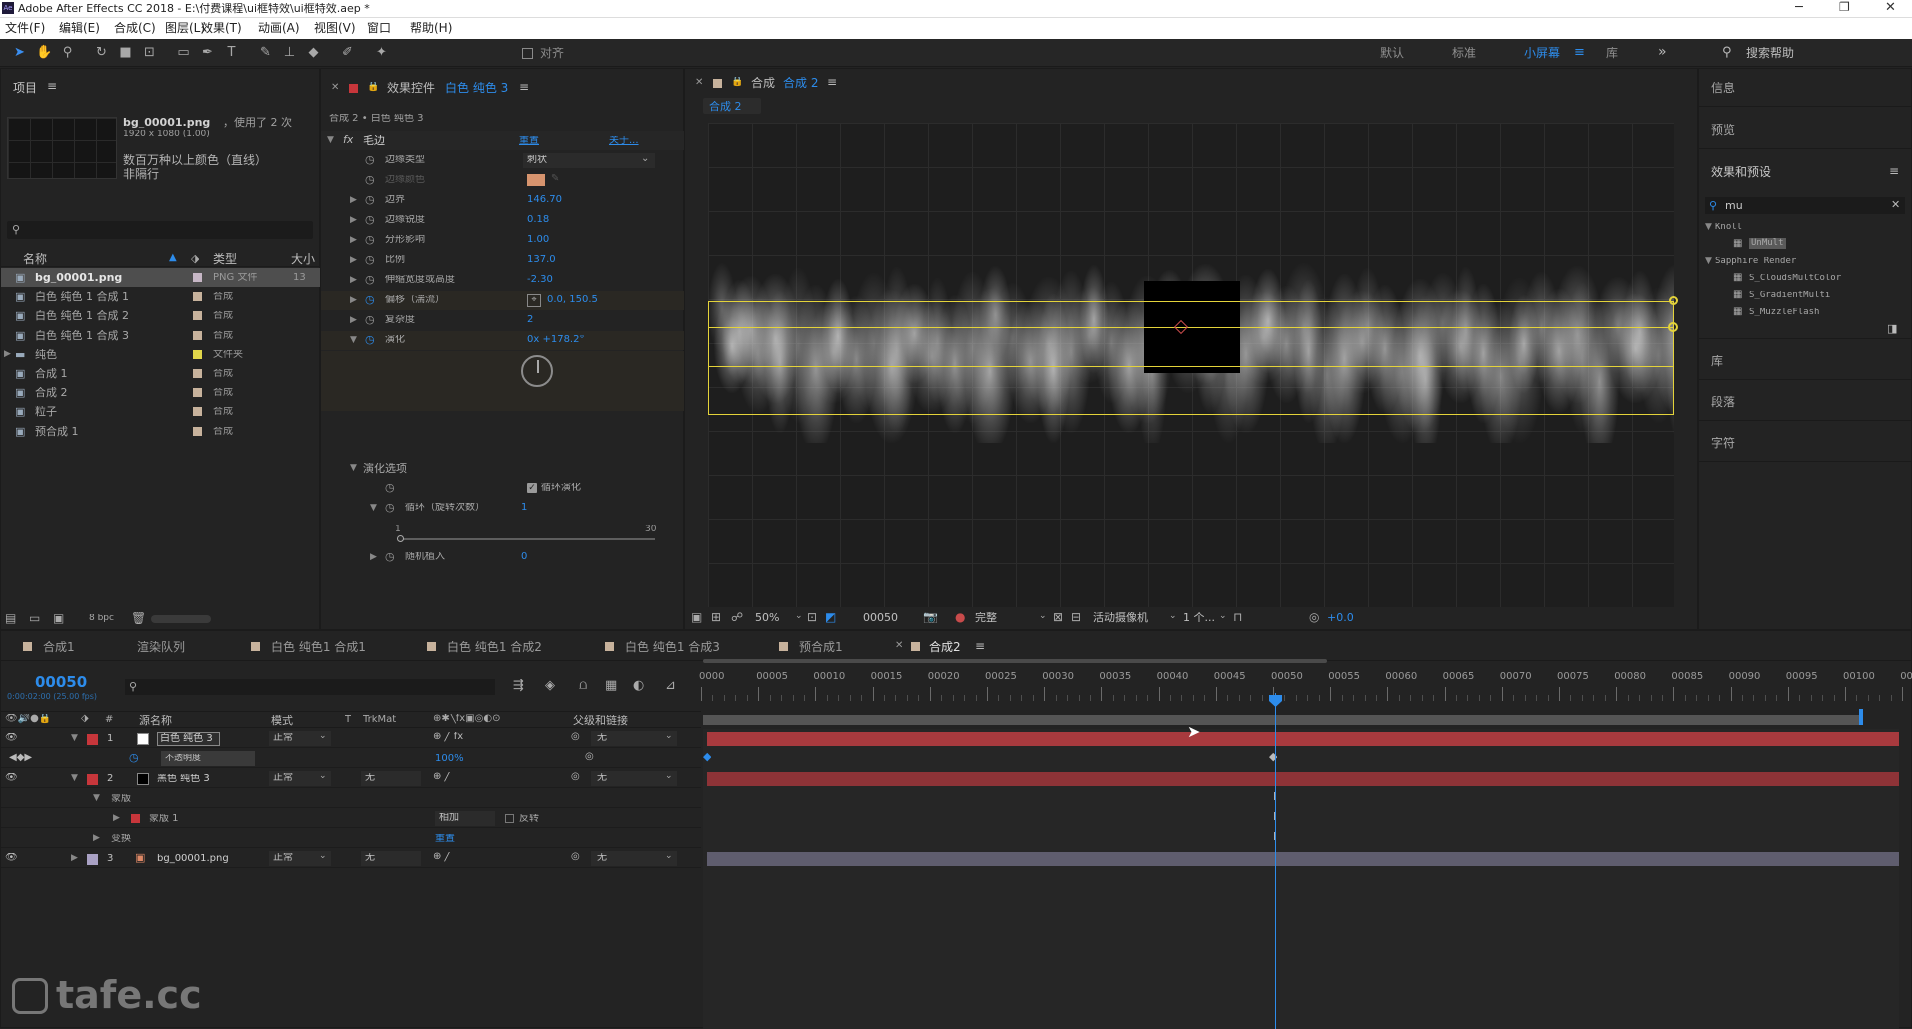  What do you see at coordinates (540, 280) in the screenshot?
I see `property-value: -2.30` at bounding box center [540, 280].